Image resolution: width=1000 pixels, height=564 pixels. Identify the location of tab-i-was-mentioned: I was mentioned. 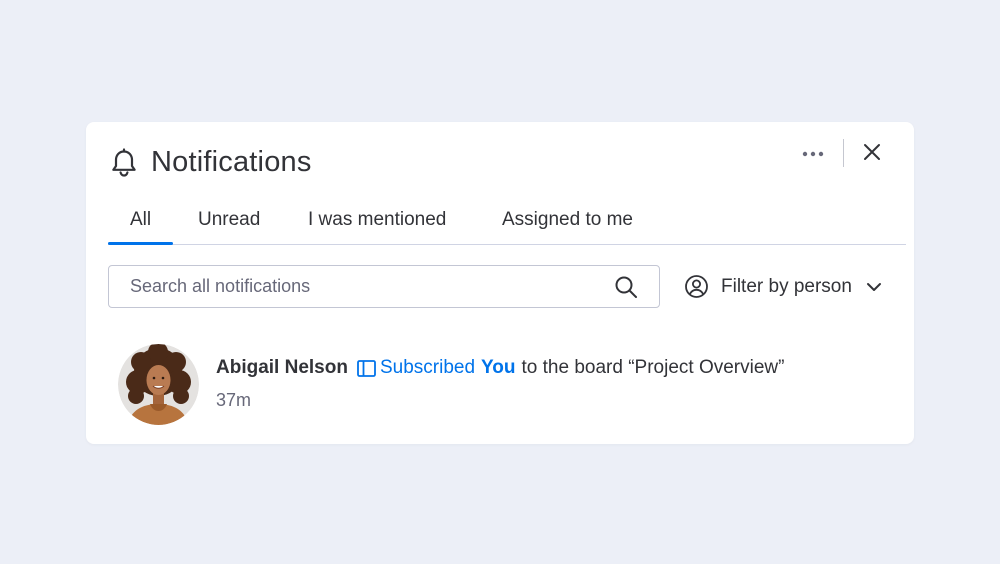
(377, 226).